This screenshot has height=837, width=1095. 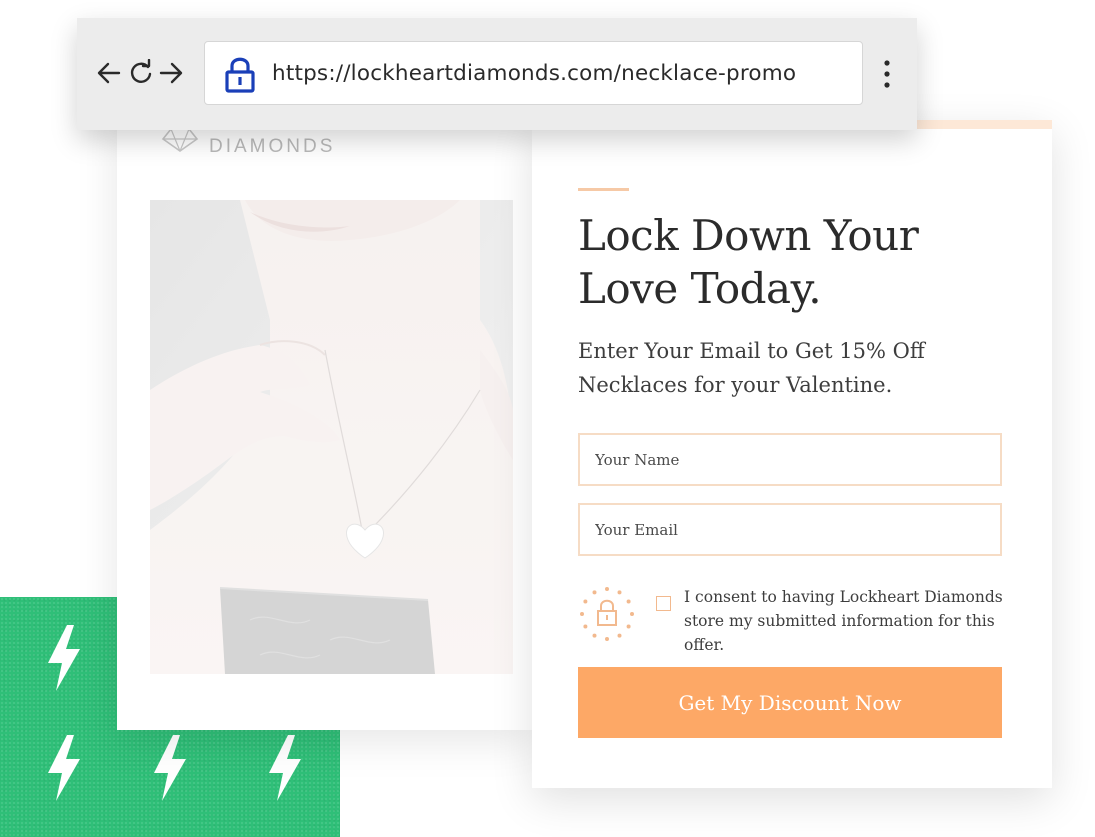 I want to click on padlock-icon, so click(x=240, y=75).